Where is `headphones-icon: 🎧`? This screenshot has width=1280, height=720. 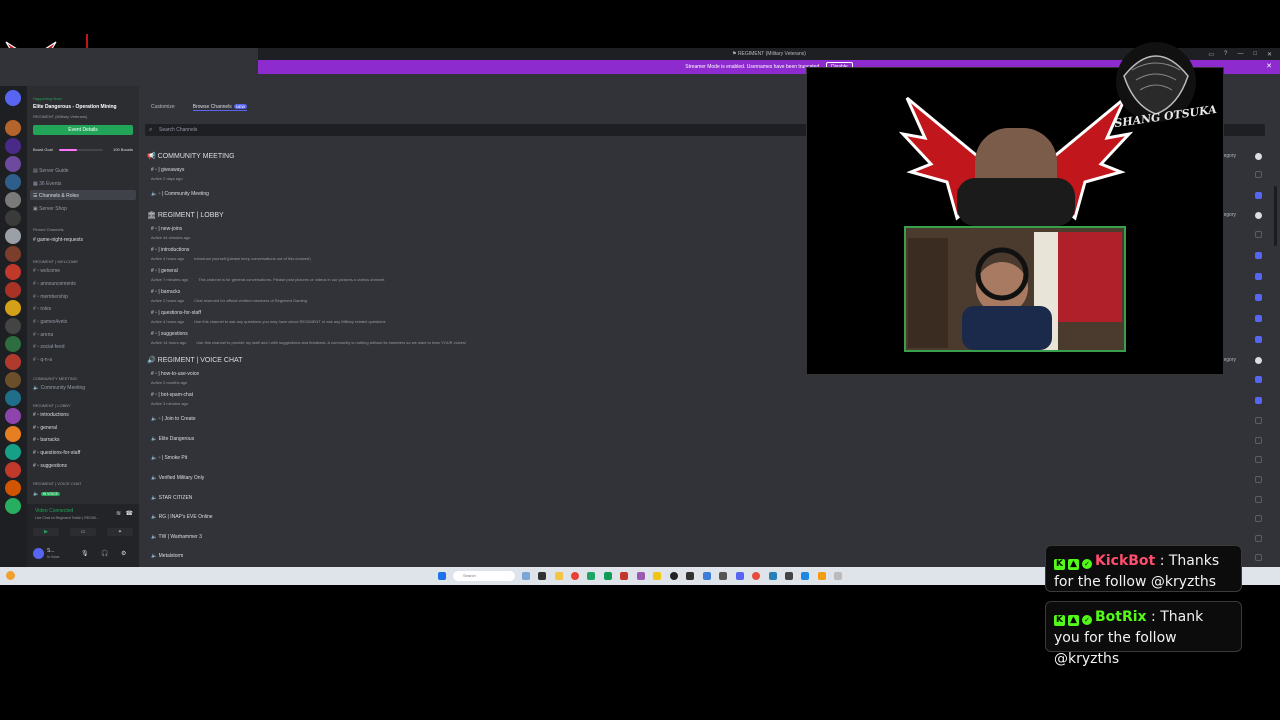 headphones-icon: 🎧 is located at coordinates (104, 553).